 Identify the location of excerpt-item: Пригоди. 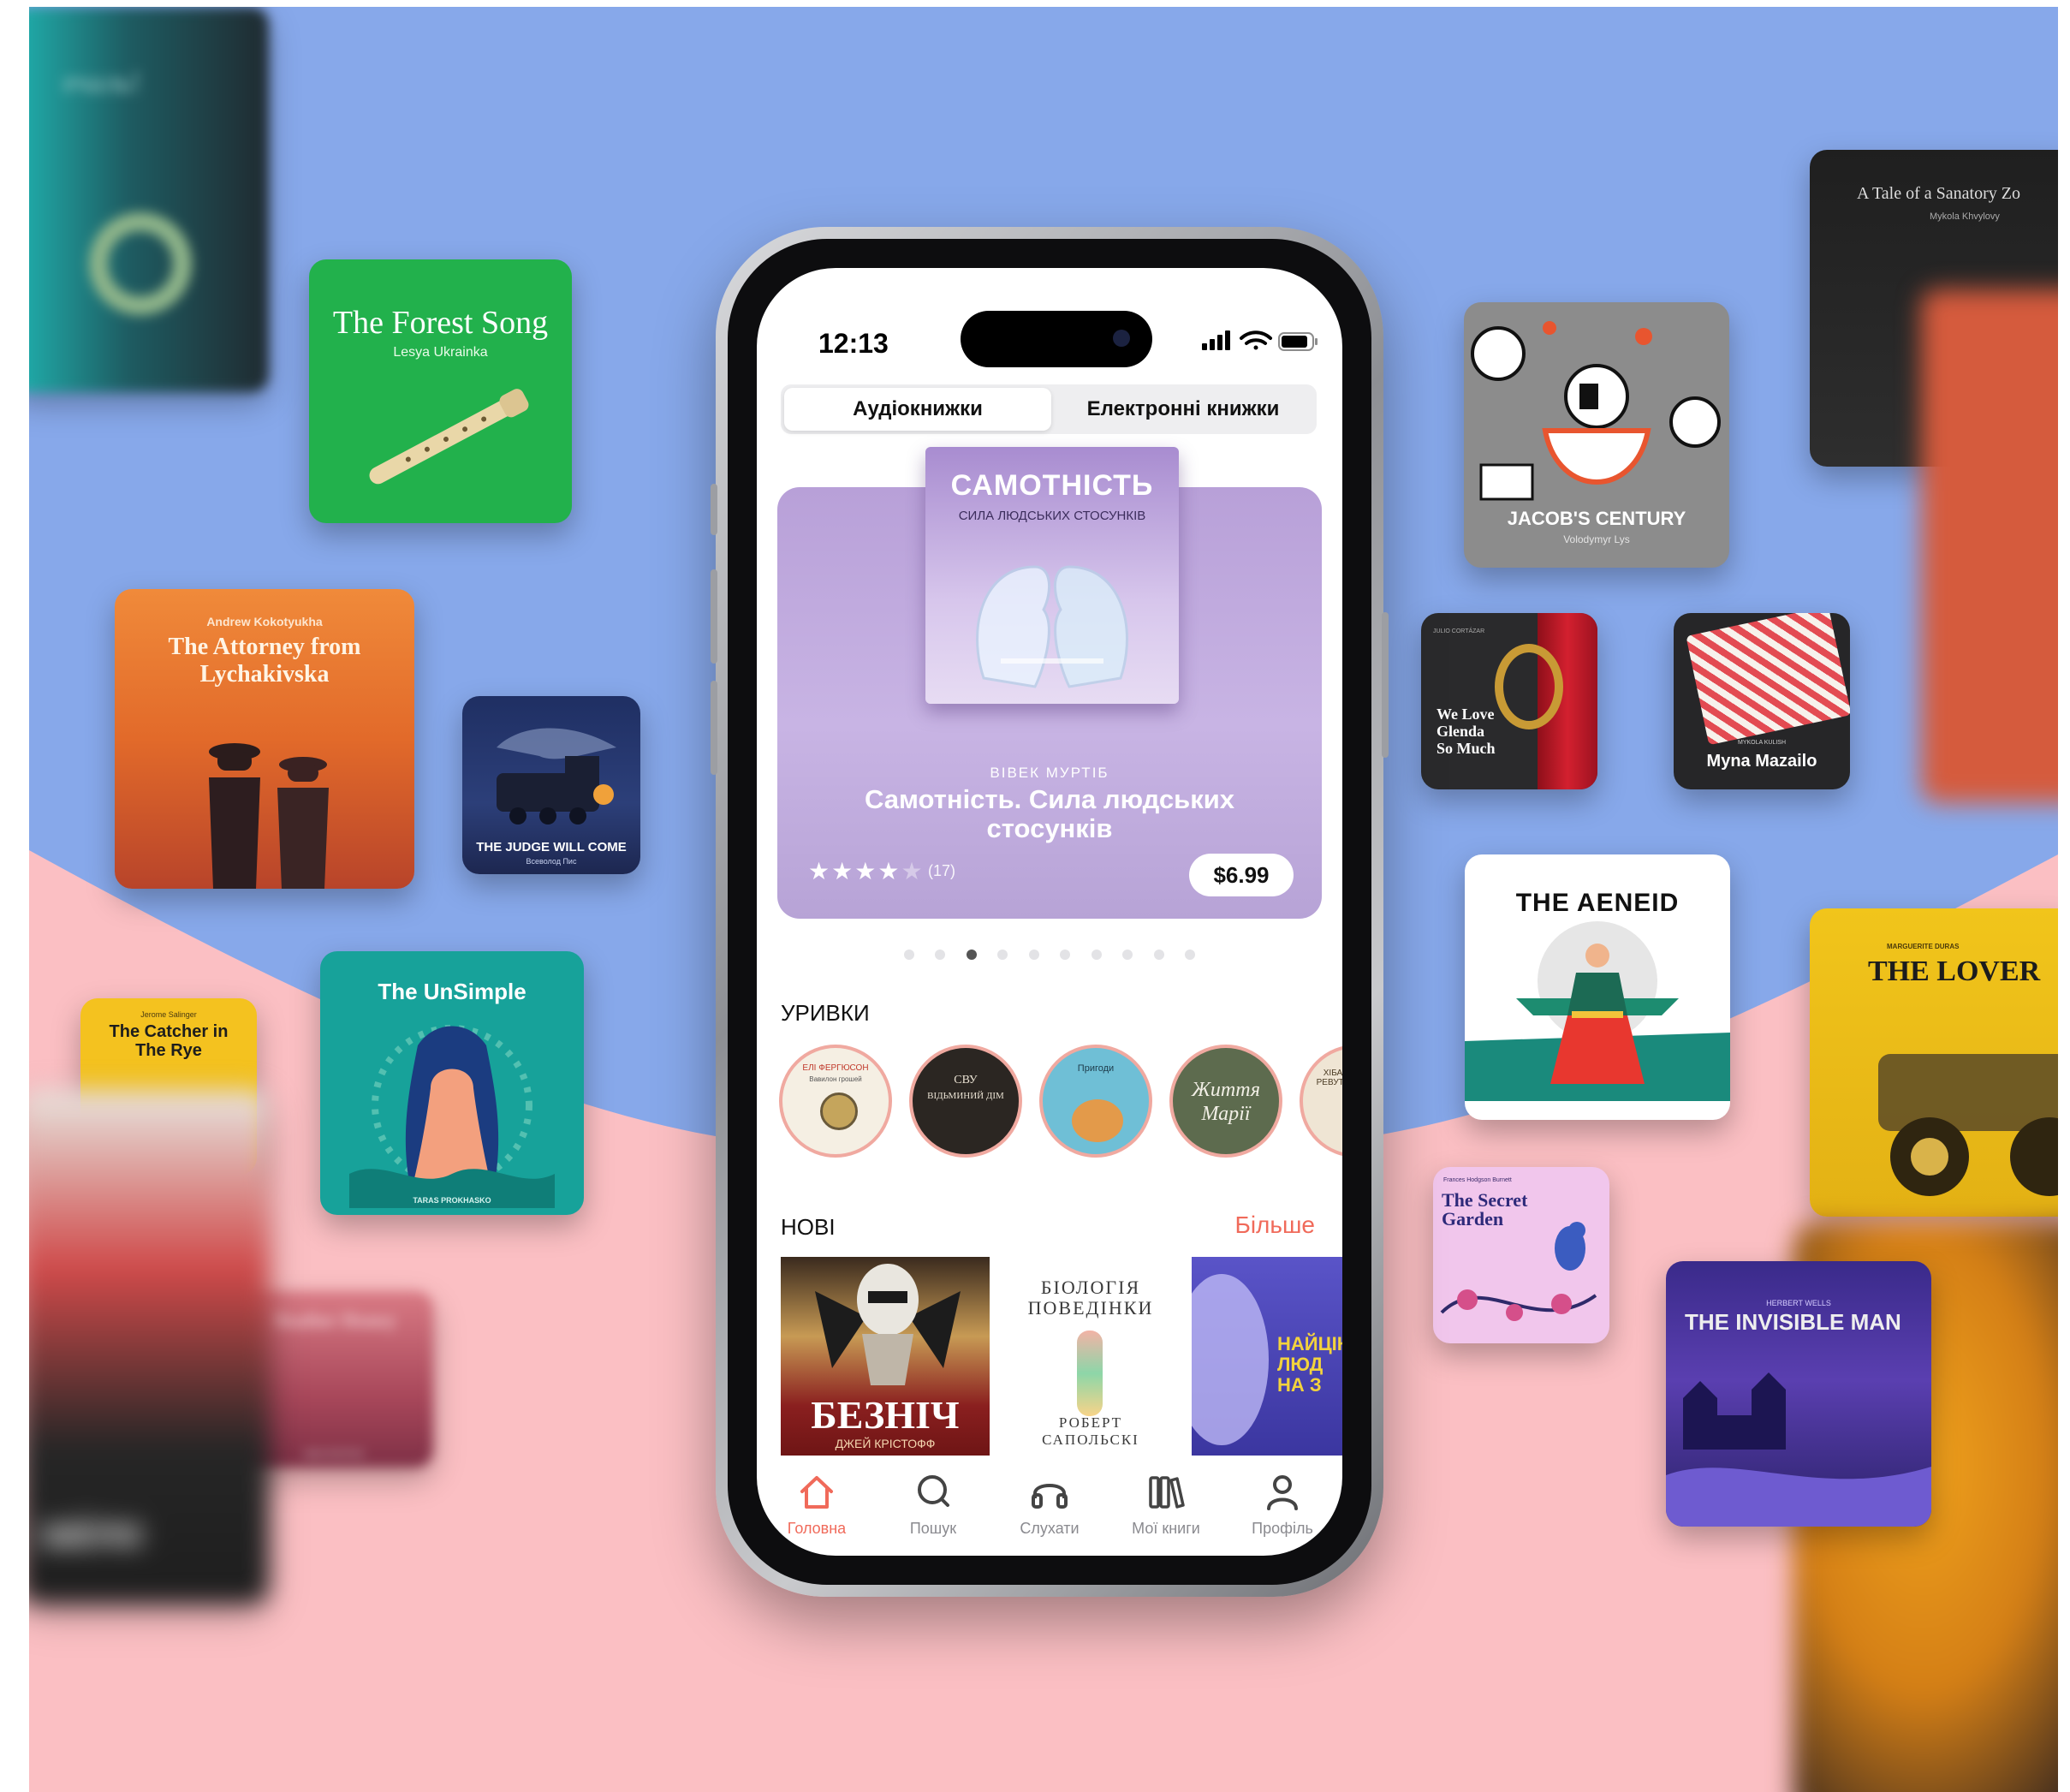
(1095, 1101).